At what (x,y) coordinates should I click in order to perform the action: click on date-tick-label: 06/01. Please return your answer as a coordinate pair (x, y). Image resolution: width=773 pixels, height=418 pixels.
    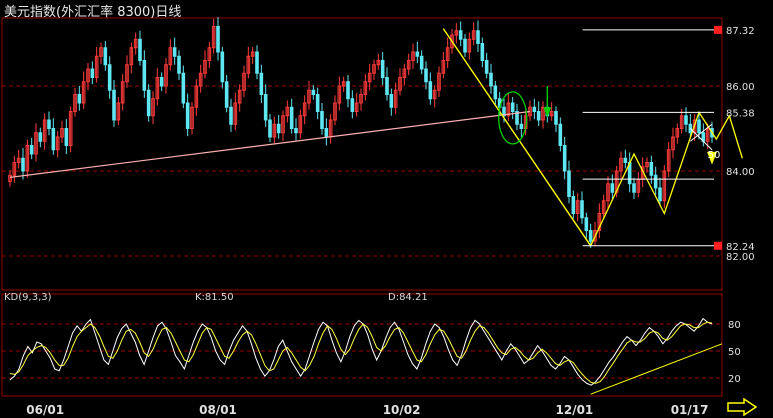
    Looking at the image, I should click on (45, 410).